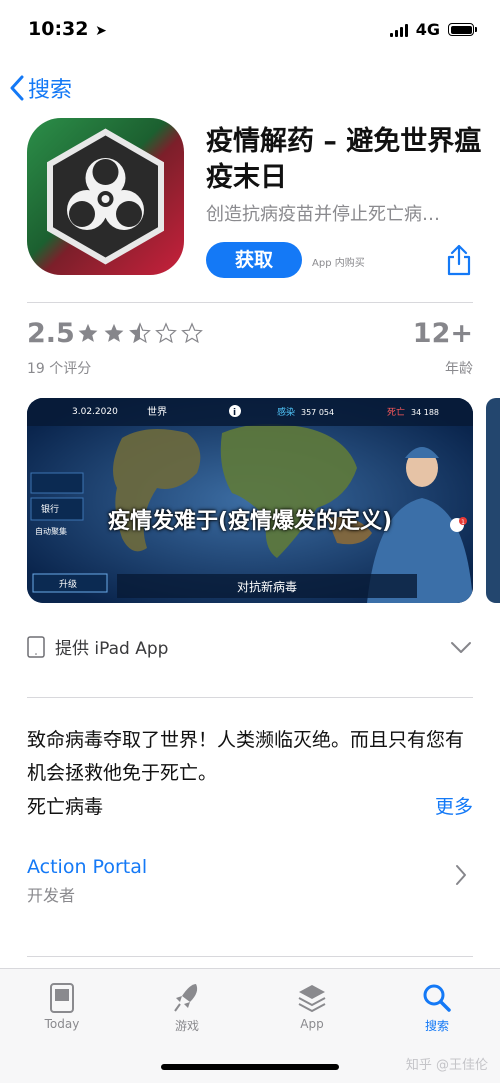 Image resolution: width=500 pixels, height=1083 pixels. I want to click on status-indicators: 4G, so click(433, 29).